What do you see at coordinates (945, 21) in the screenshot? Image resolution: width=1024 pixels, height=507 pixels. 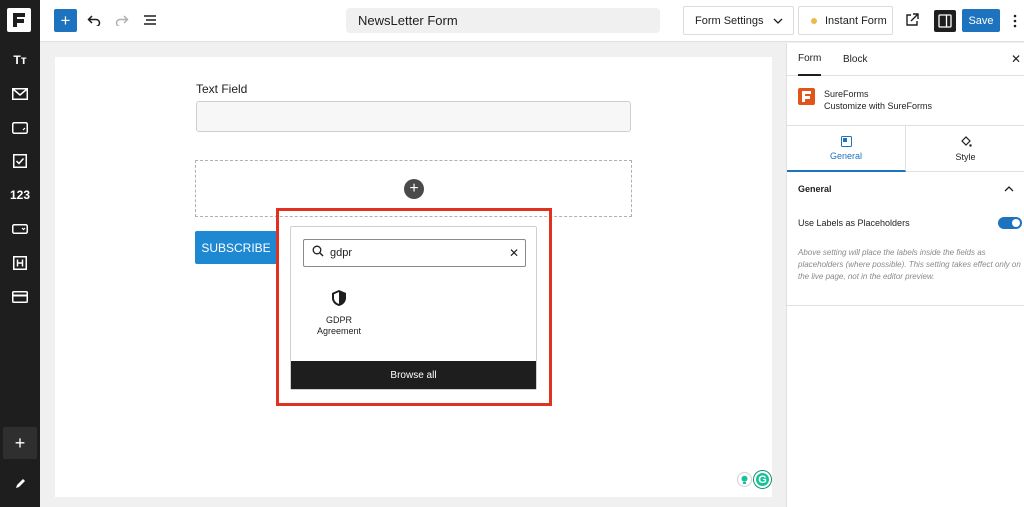 I see `sidebar-toggle-icon` at bounding box center [945, 21].